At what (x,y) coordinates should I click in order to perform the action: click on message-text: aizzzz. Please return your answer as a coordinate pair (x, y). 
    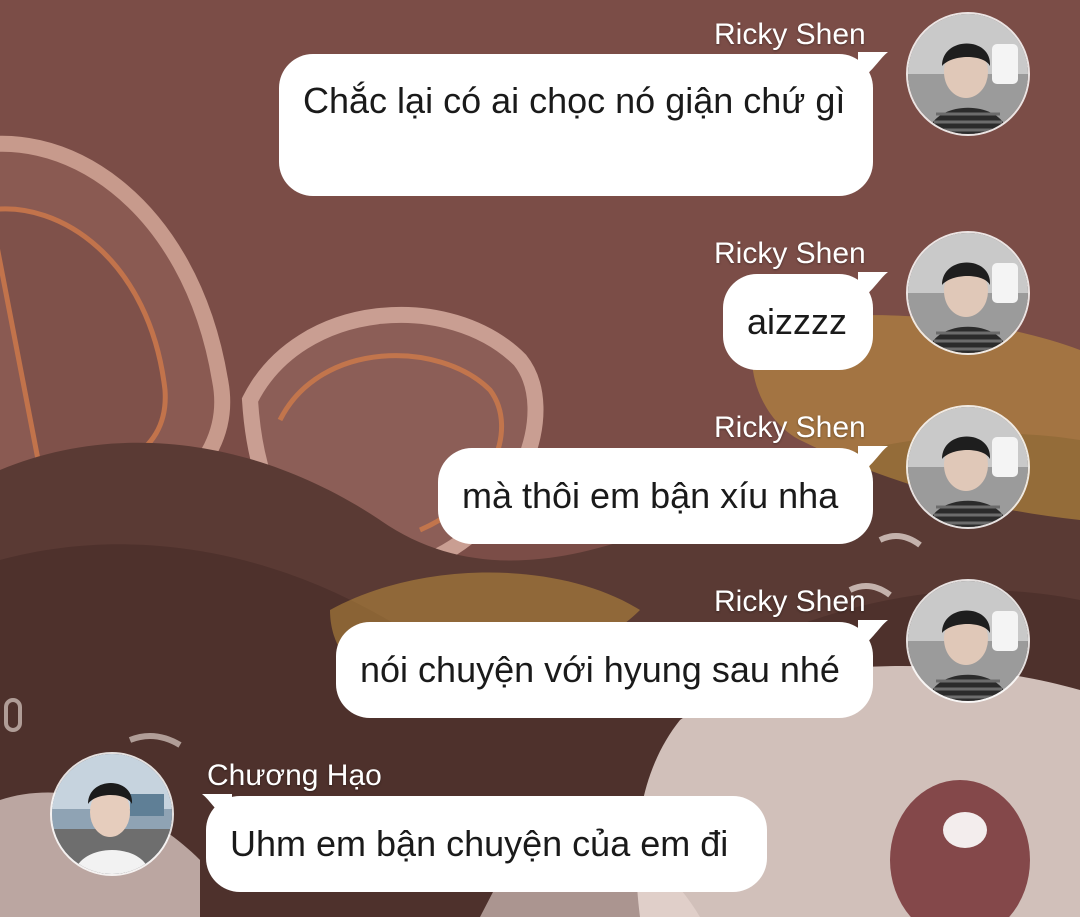
    Looking at the image, I should click on (797, 321).